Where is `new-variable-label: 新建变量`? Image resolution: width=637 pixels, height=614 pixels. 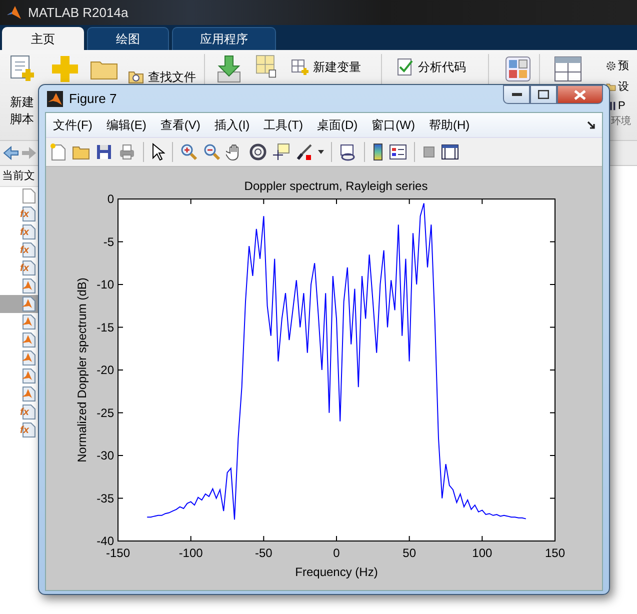 new-variable-label: 新建变量 is located at coordinates (337, 67).